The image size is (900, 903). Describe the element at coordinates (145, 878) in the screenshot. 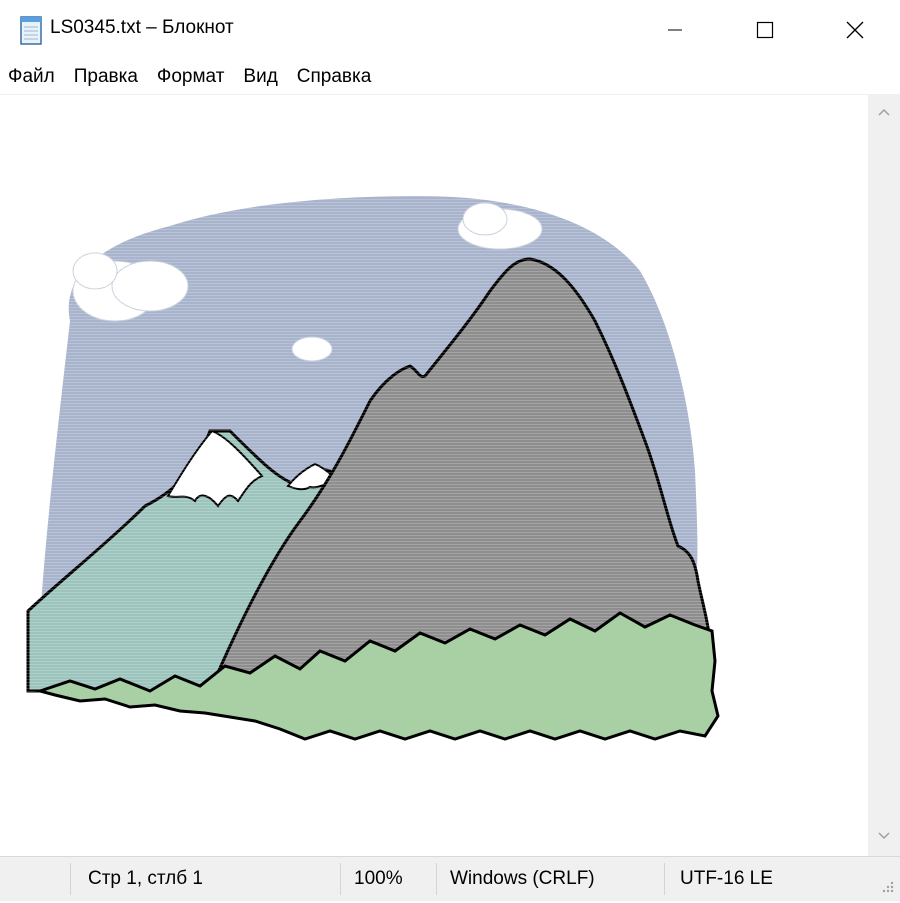

I see `status-cursor-position: Стр 1, стлб 1` at that location.